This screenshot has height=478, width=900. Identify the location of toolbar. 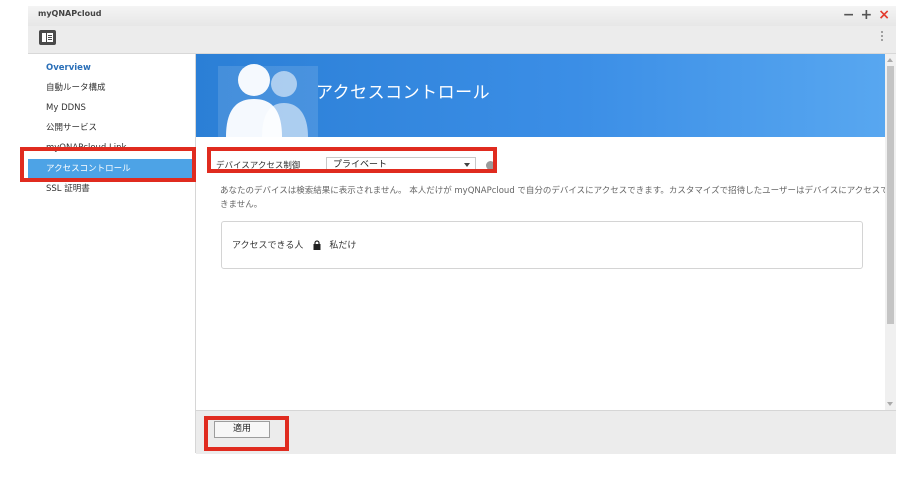
(462, 40).